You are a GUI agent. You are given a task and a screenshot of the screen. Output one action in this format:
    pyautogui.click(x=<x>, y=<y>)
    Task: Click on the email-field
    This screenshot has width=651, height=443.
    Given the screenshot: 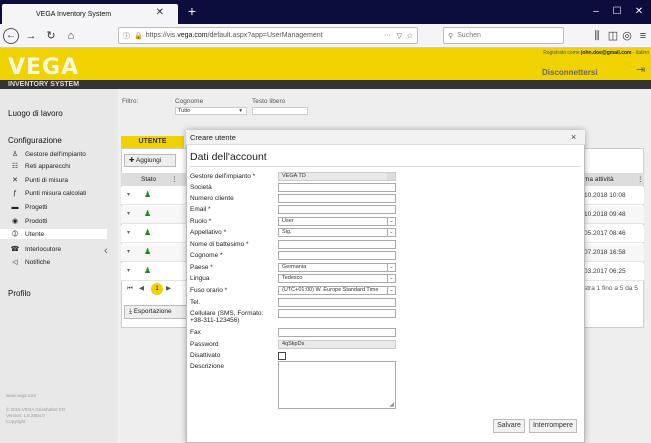 What is the action you would take?
    pyautogui.click(x=337, y=209)
    